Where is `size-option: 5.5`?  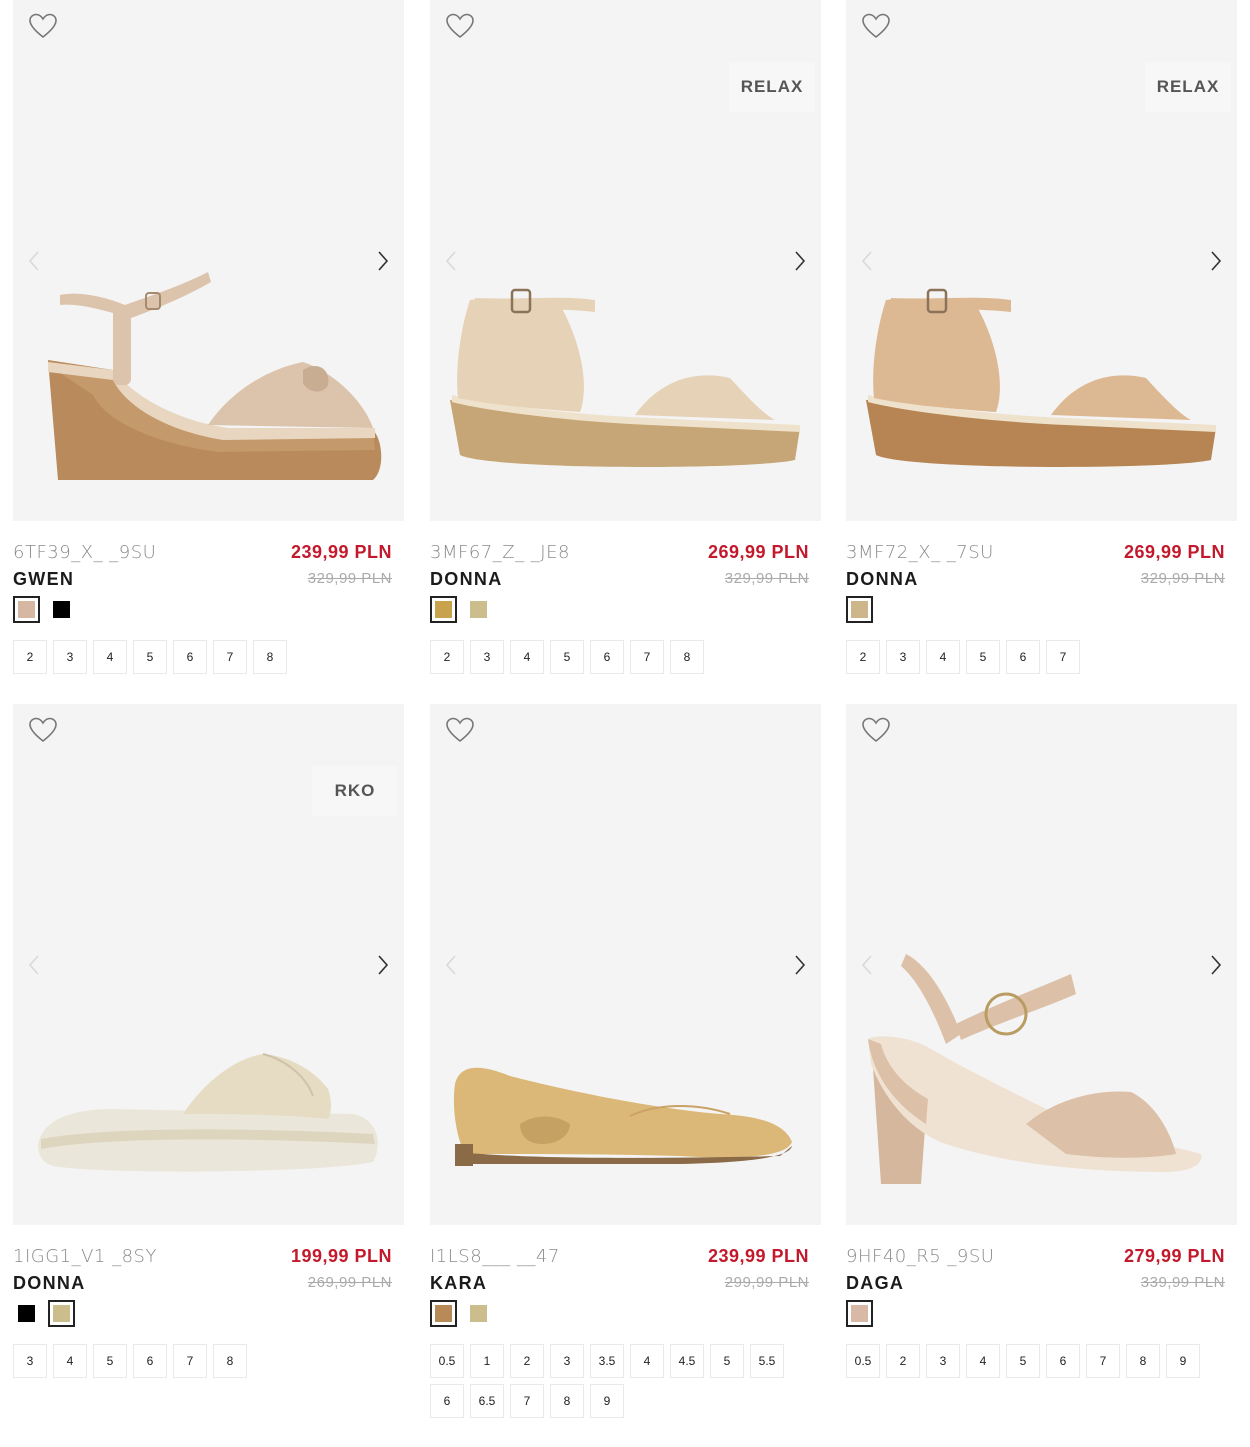
size-option: 5.5 is located at coordinates (767, 1361).